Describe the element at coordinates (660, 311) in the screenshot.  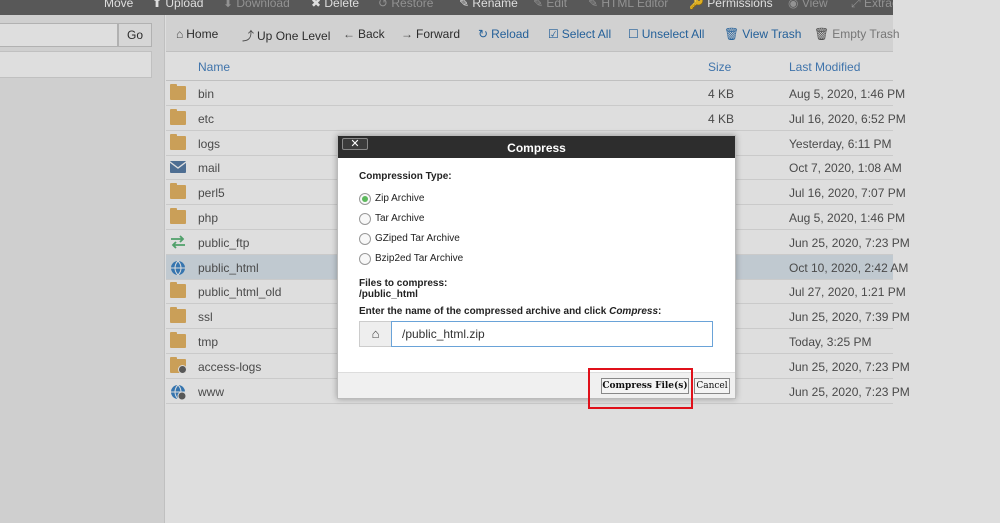
I see `prompt-suffix: :` at that location.